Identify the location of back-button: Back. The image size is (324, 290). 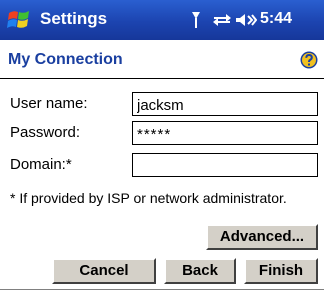
(200, 271).